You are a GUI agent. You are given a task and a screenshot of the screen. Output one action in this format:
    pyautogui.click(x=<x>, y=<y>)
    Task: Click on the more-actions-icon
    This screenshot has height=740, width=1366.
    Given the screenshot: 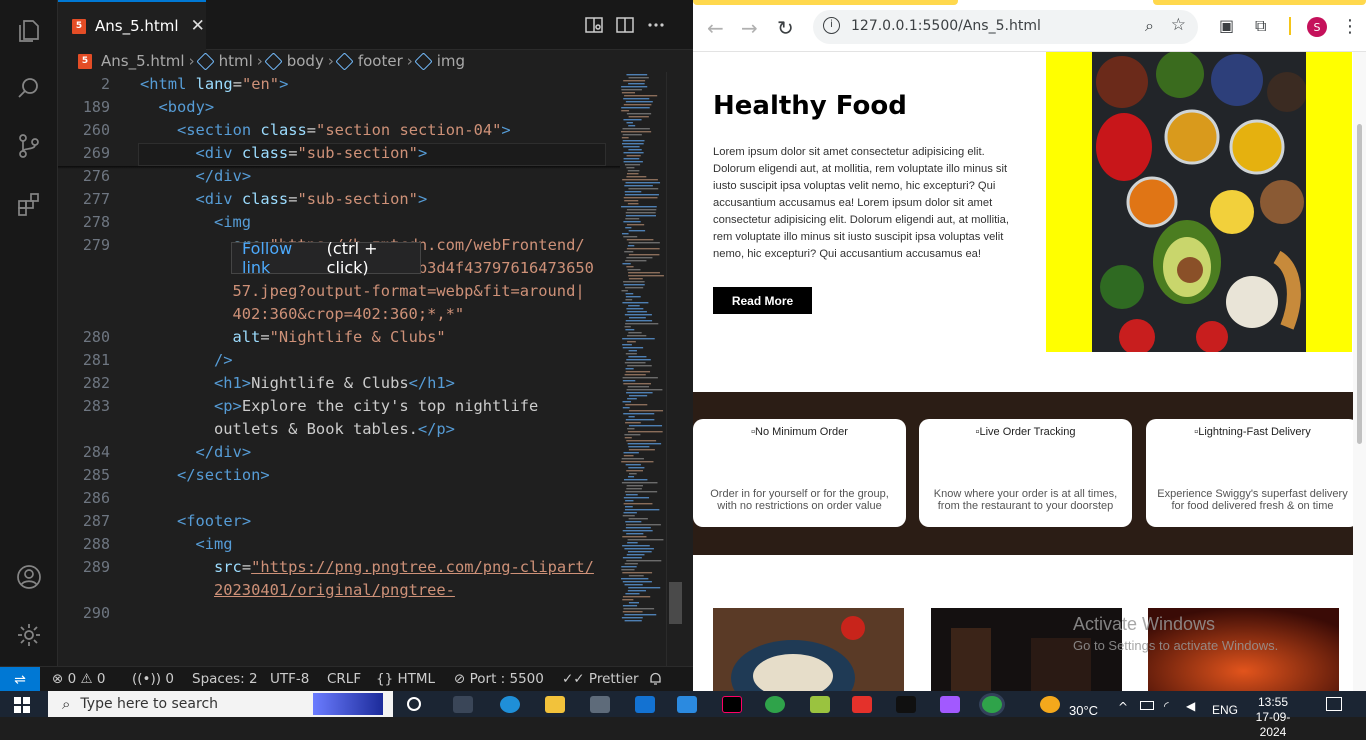 What is the action you would take?
    pyautogui.click(x=656, y=25)
    